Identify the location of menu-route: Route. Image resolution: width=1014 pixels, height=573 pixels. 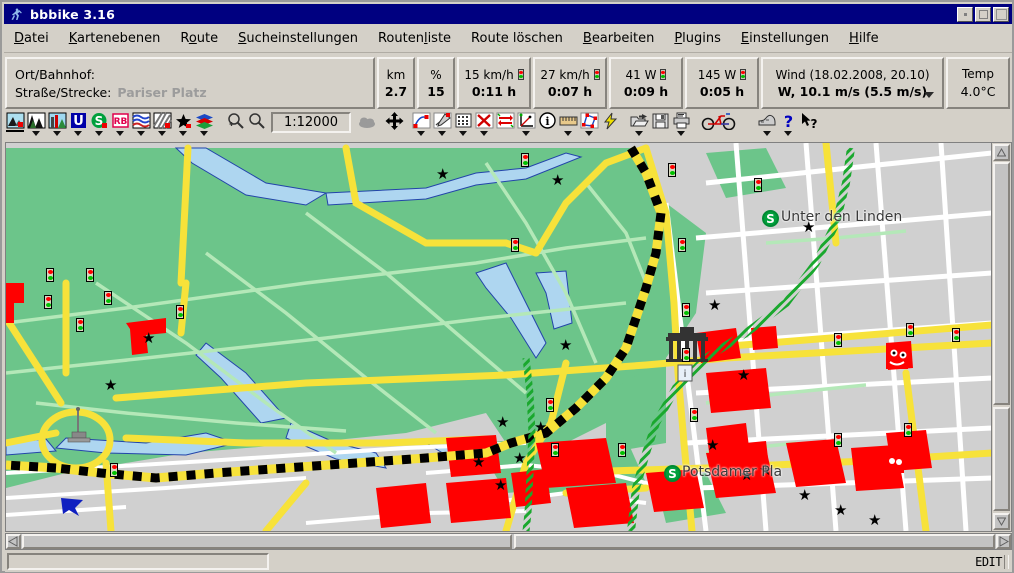
(199, 38).